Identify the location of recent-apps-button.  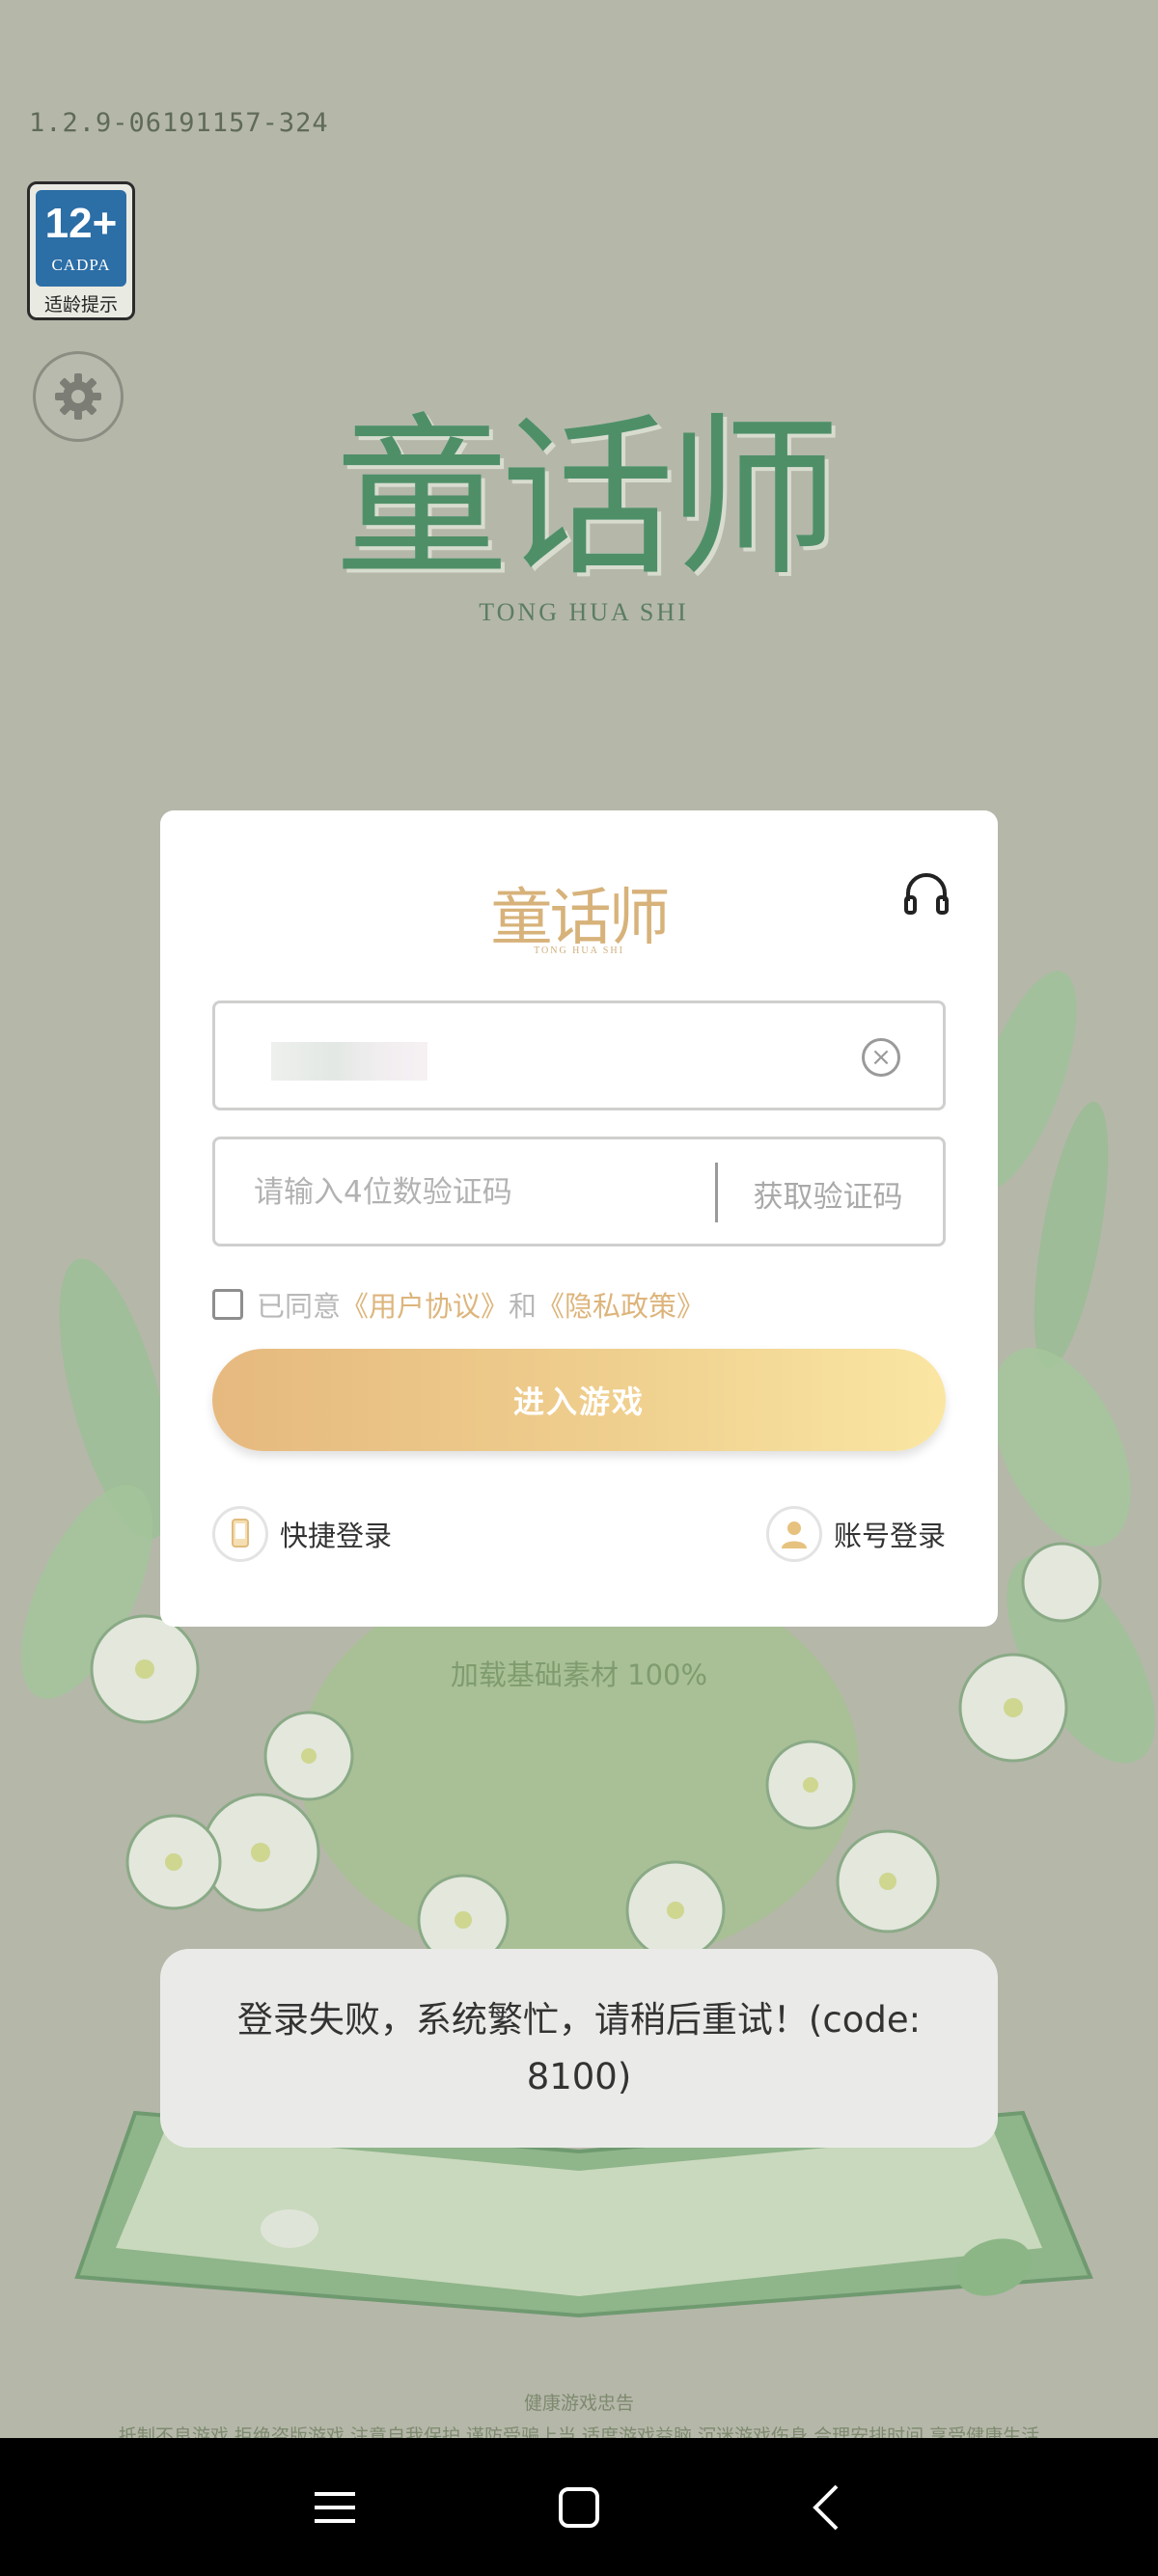
(335, 2508).